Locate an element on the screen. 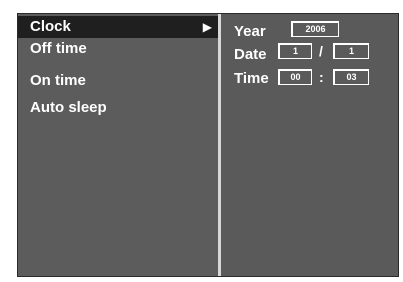 This screenshot has width=403, height=282. year-label: Year is located at coordinates (250, 31).